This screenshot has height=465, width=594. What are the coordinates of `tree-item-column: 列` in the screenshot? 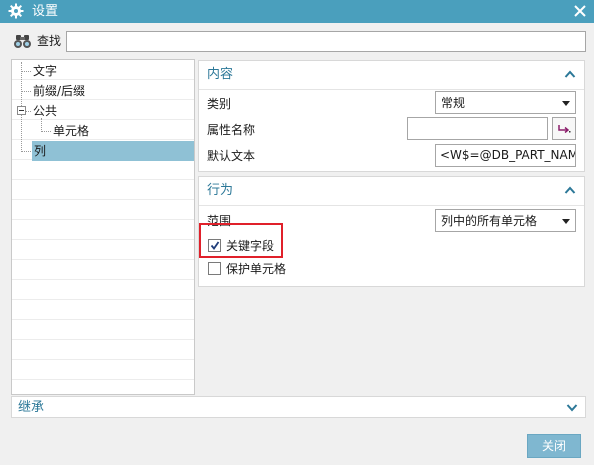 It's located at (40, 151).